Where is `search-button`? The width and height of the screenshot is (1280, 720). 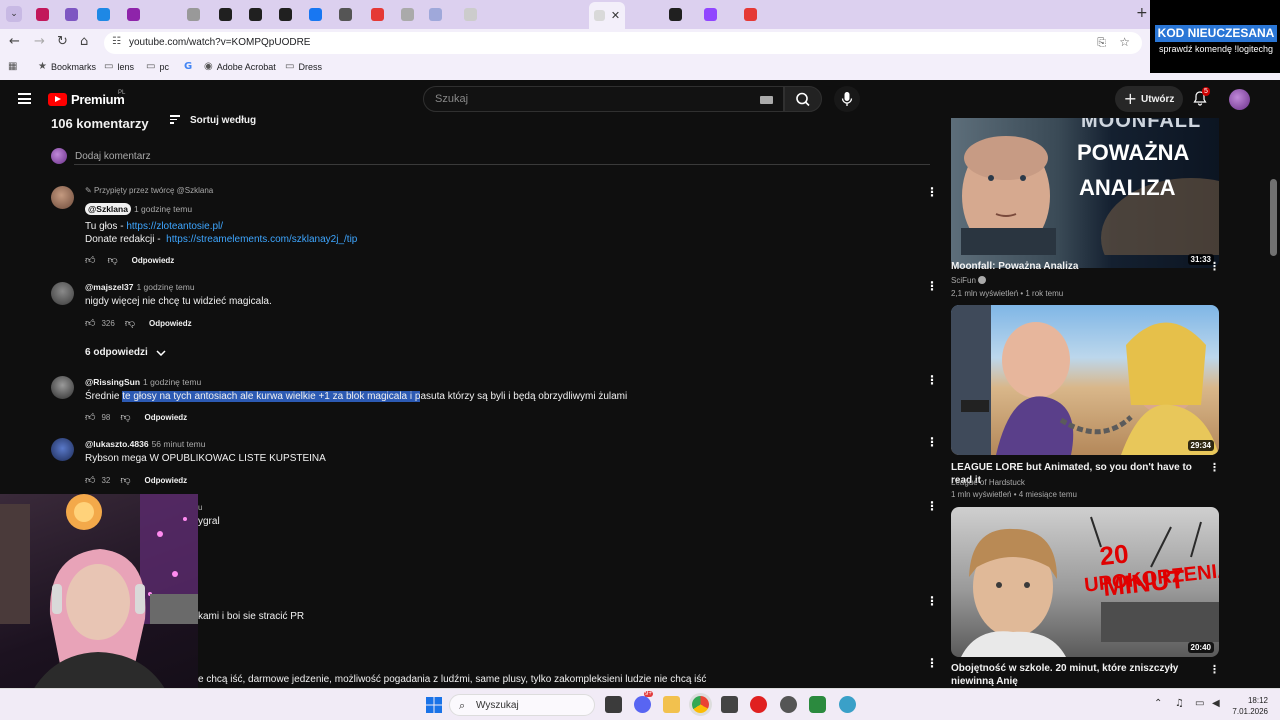
search-button is located at coordinates (803, 99).